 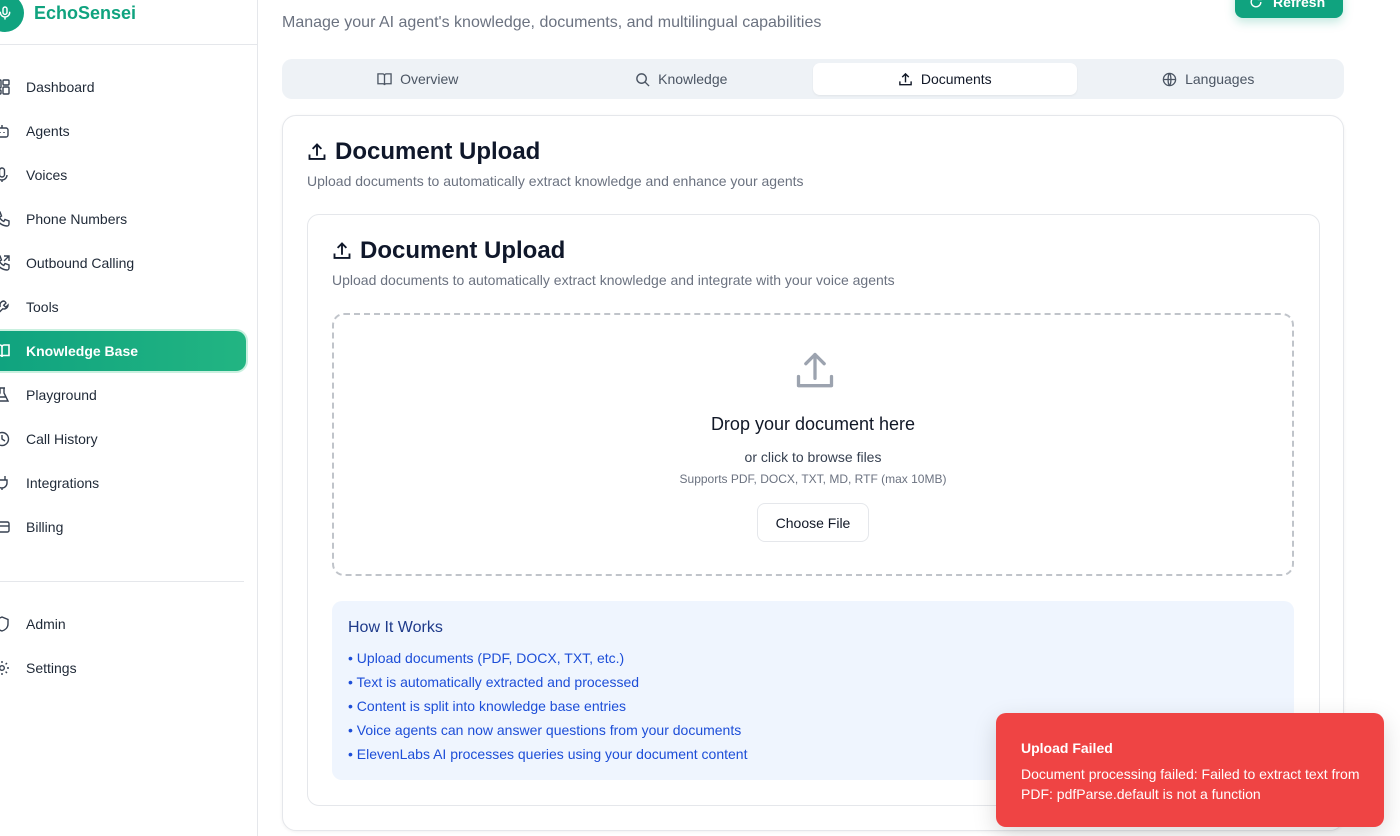 I want to click on credit-card-icon, so click(x=5, y=527).